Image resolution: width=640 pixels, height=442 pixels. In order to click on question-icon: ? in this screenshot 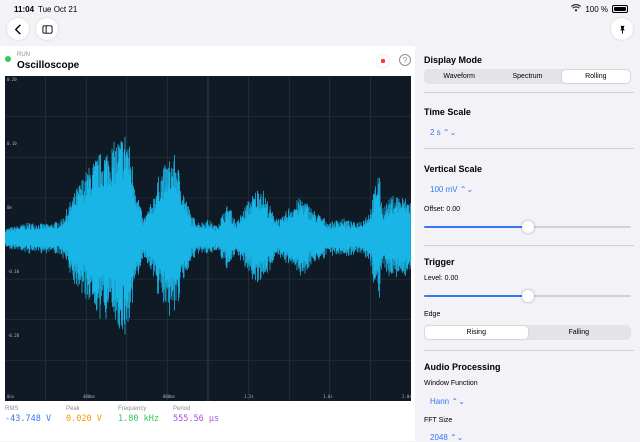, I will do `click(405, 60)`.